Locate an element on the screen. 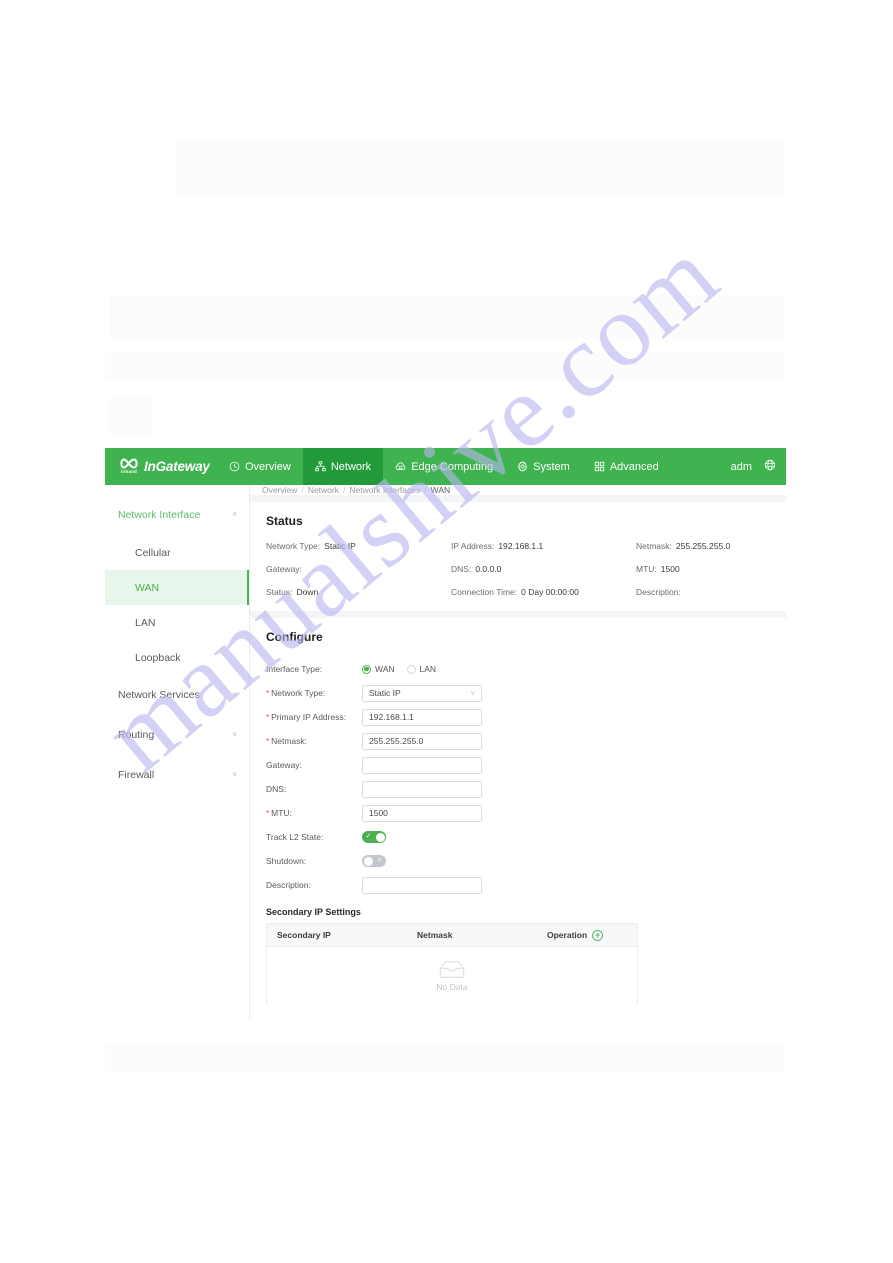 The width and height of the screenshot is (893, 1263). gear-icon is located at coordinates (522, 466).